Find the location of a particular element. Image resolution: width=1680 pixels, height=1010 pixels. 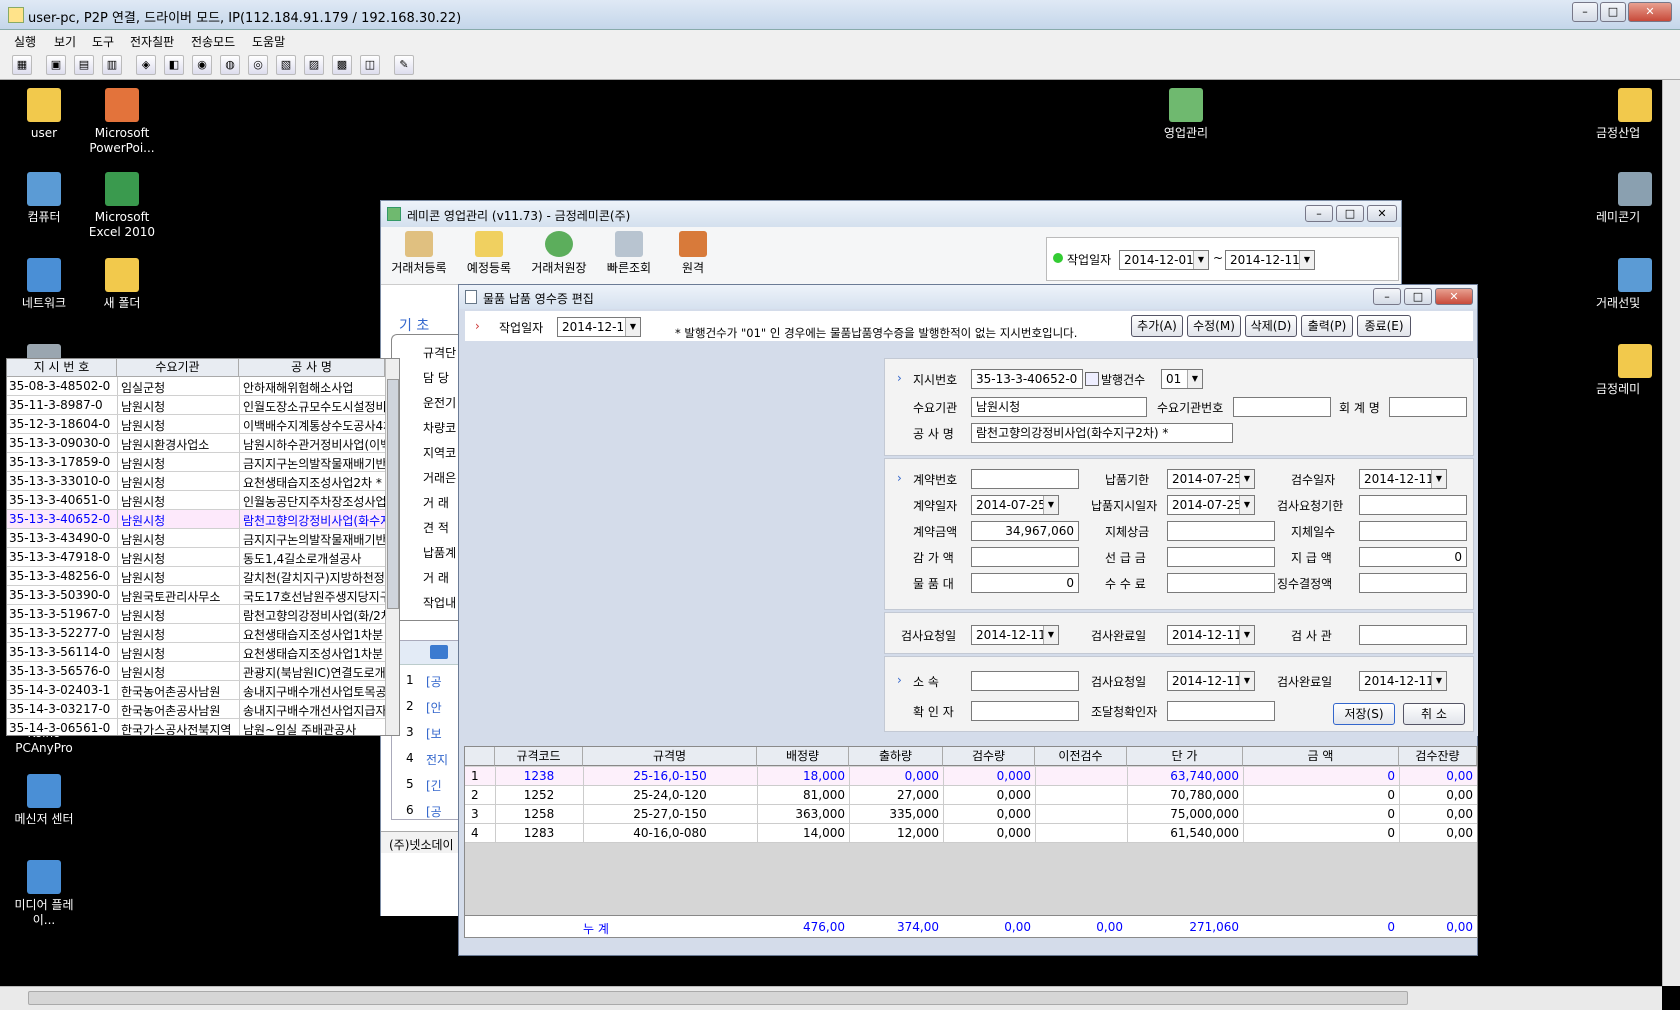

tool-client-ledger: 거래처원장 is located at coordinates (559, 253).